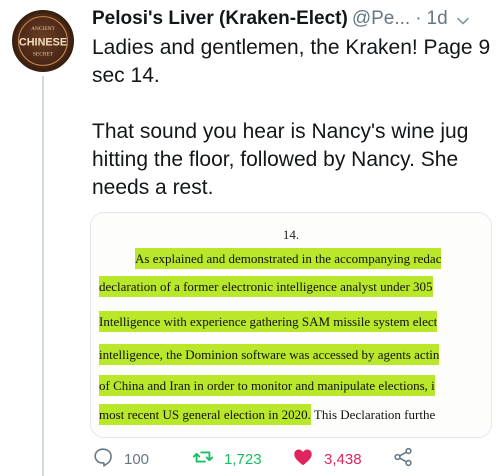 This screenshot has height=476, width=500. I want to click on reply-button: 100, so click(142, 459).